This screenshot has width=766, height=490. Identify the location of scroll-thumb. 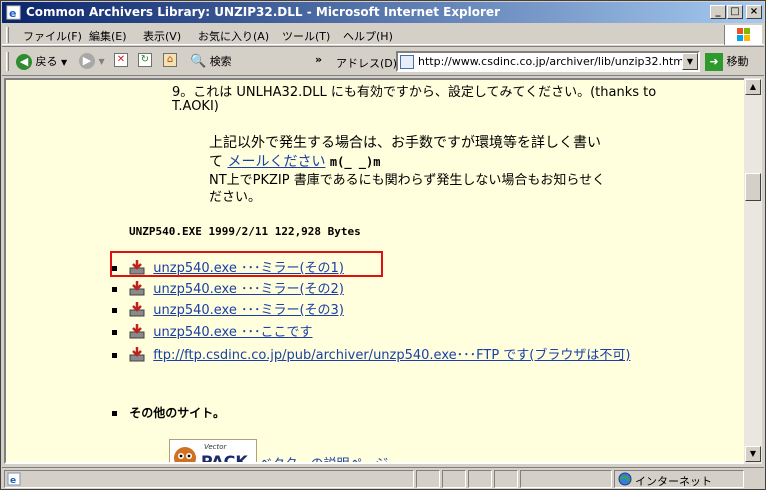
(753, 187).